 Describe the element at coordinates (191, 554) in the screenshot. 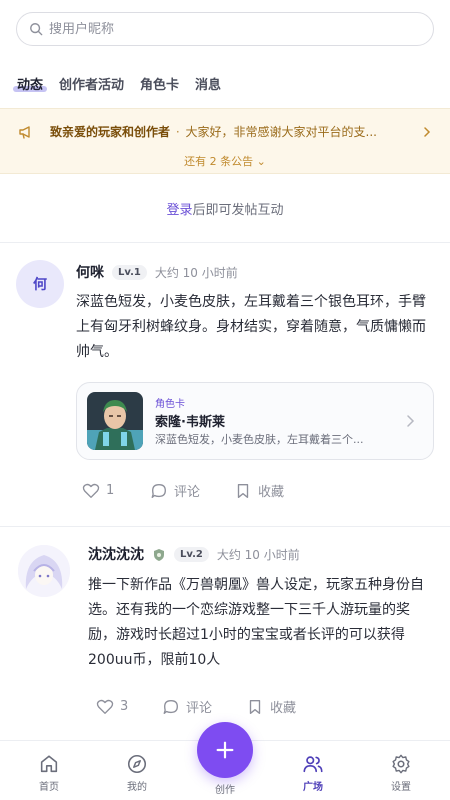

I see `level-badge: Lv.2` at that location.